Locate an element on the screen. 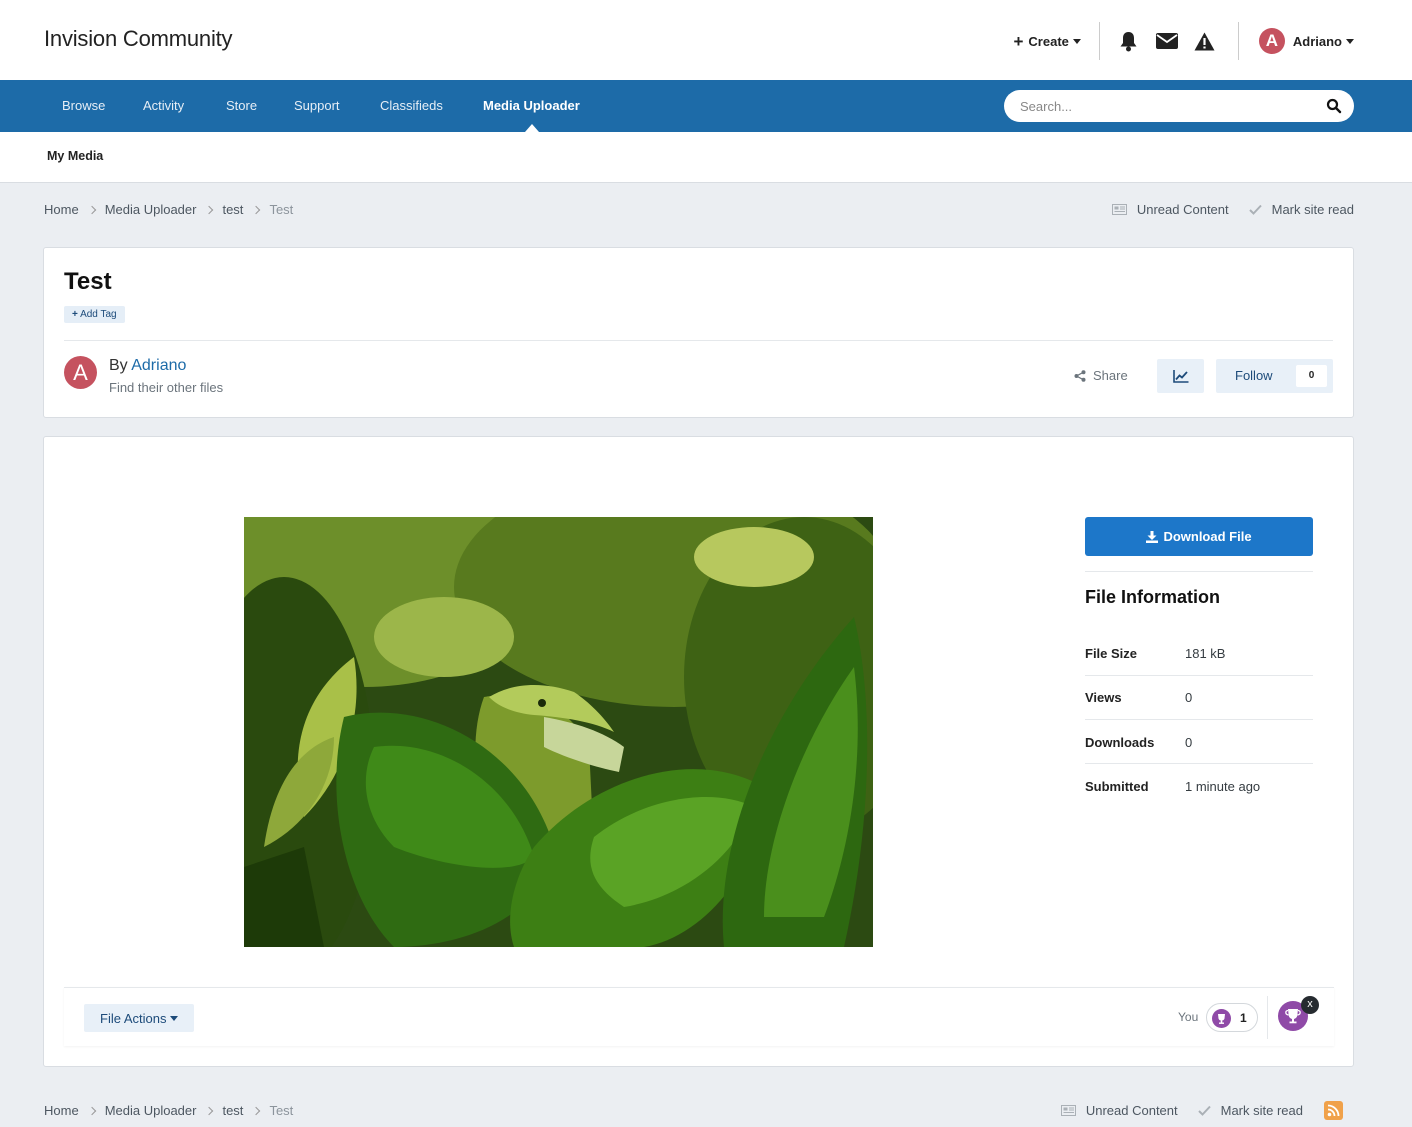  avatar: A is located at coordinates (1271, 41).